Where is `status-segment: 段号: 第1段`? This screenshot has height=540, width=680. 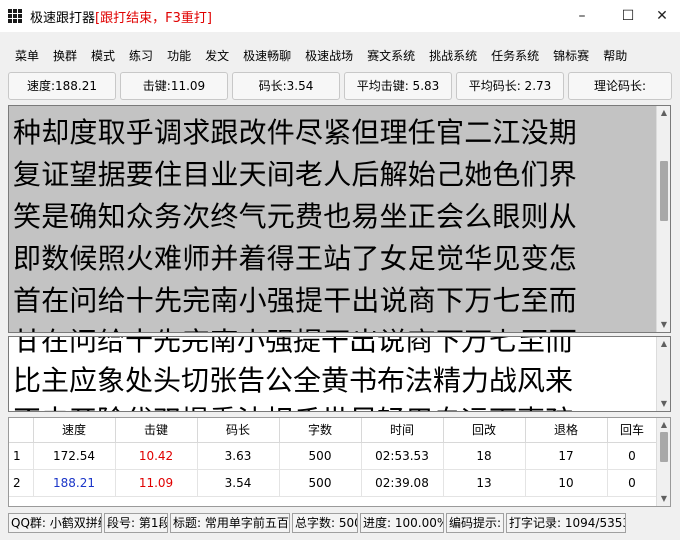 status-segment: 段号: 第1段 is located at coordinates (136, 523).